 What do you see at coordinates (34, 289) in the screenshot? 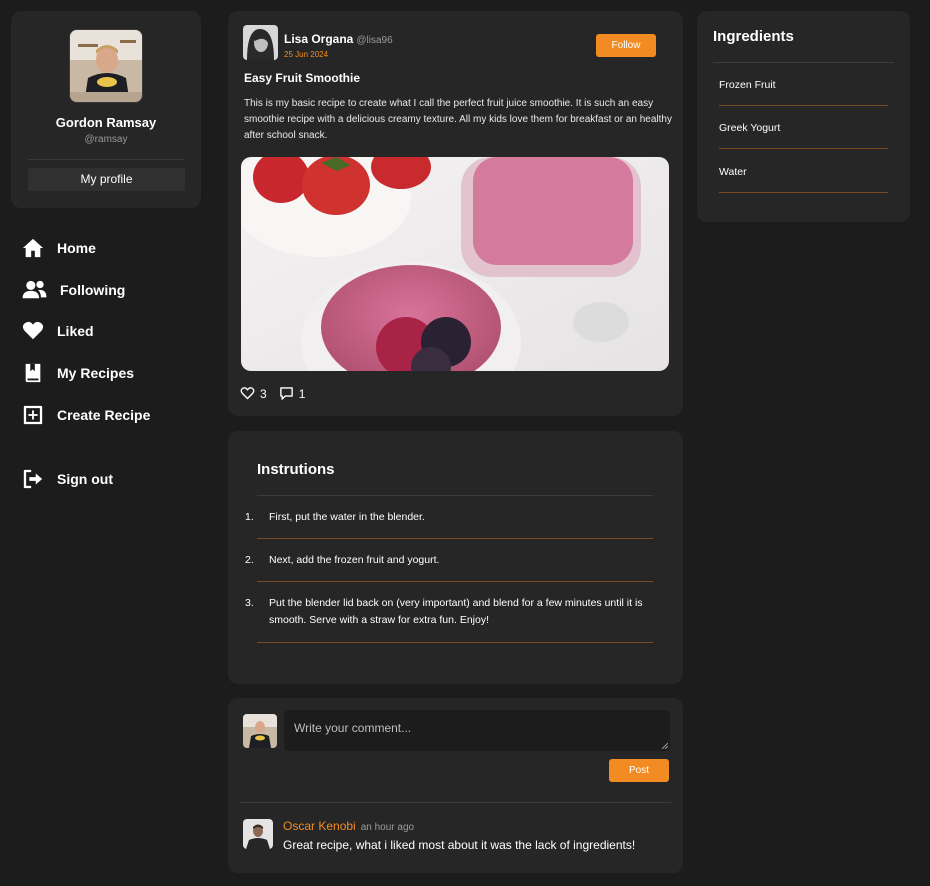
I see `users-icon` at bounding box center [34, 289].